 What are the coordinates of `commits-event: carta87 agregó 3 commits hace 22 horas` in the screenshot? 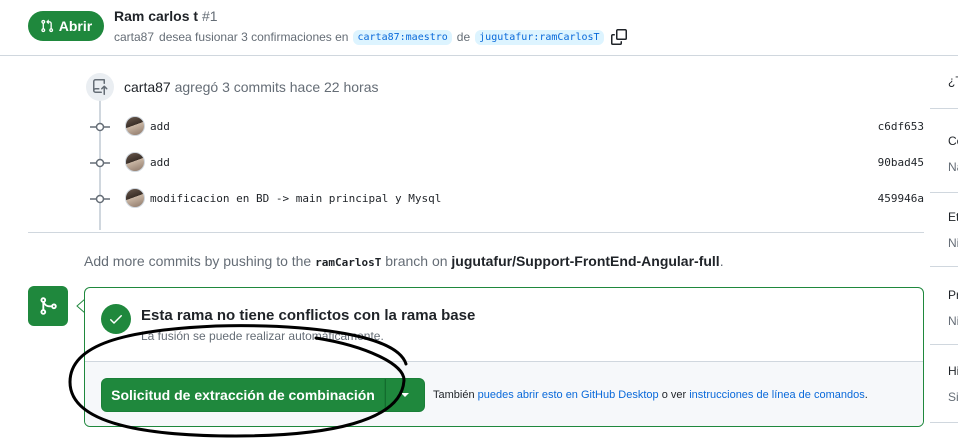 It's located at (251, 87).